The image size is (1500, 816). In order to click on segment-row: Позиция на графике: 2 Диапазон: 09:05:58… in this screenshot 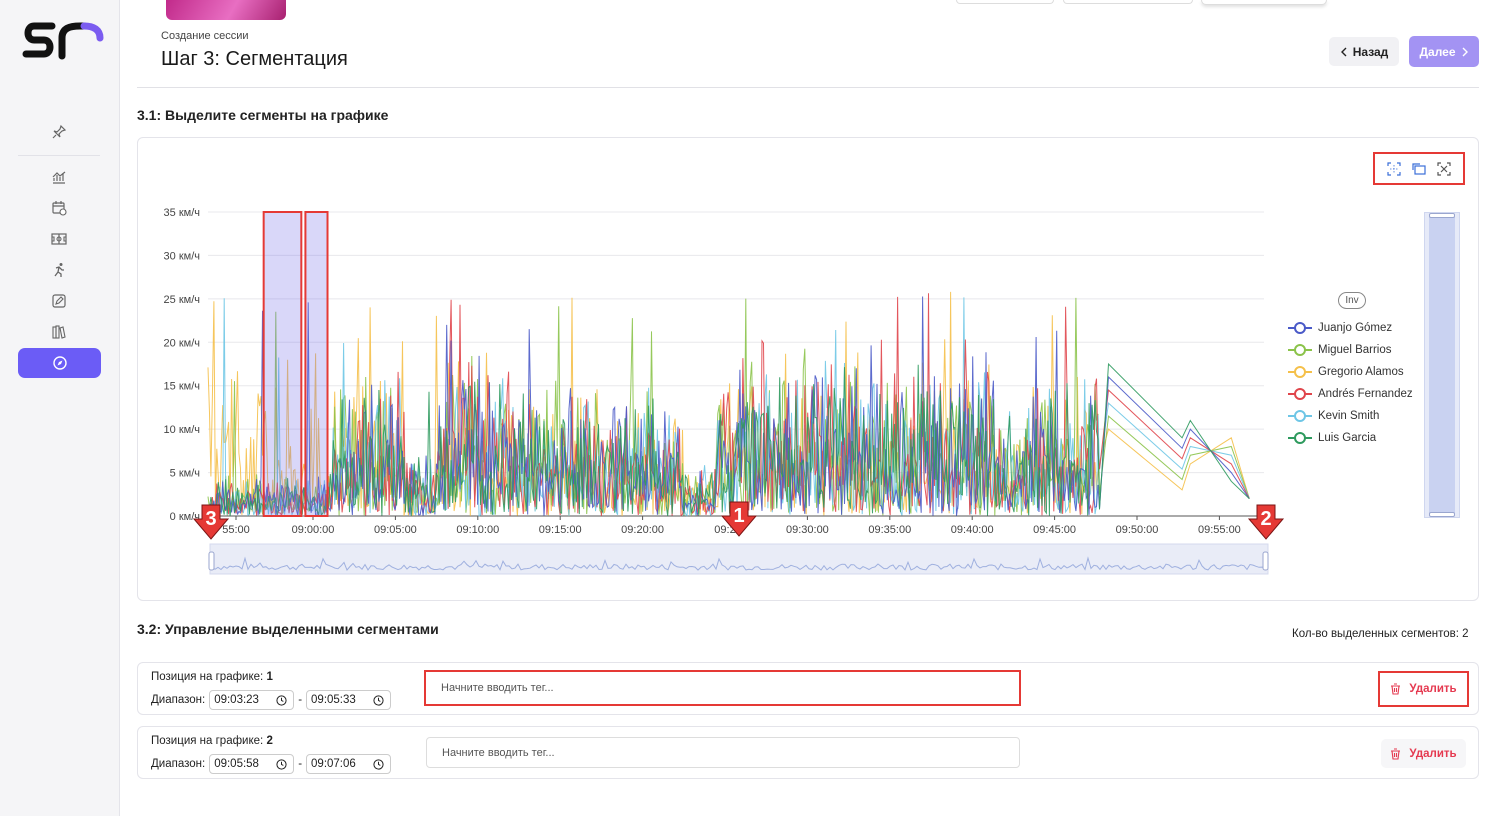, I will do `click(808, 752)`.